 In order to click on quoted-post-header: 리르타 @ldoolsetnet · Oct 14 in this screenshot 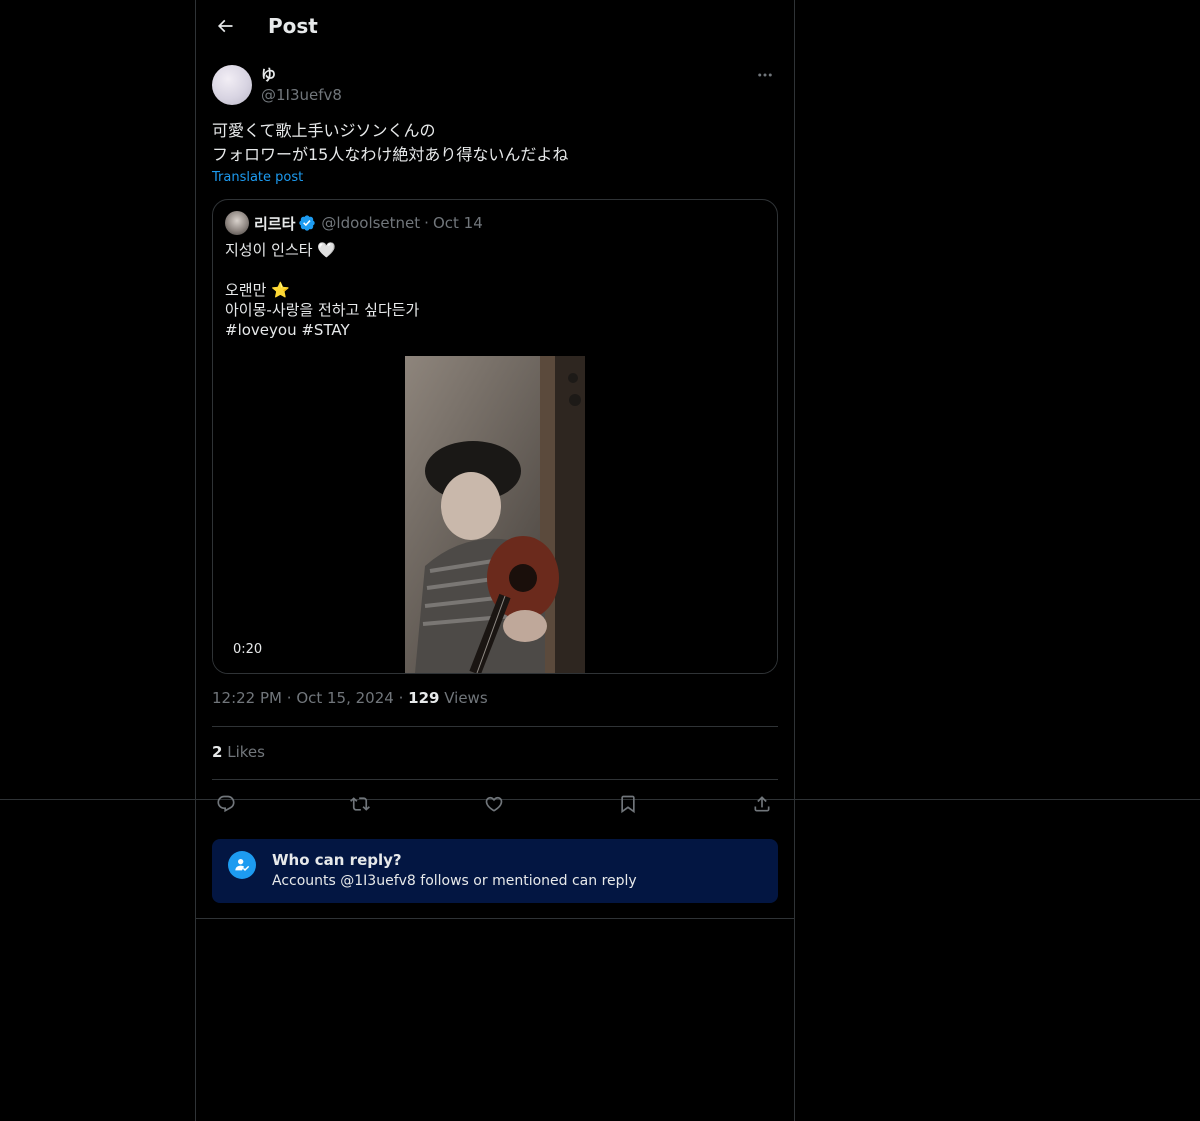, I will do `click(354, 223)`.